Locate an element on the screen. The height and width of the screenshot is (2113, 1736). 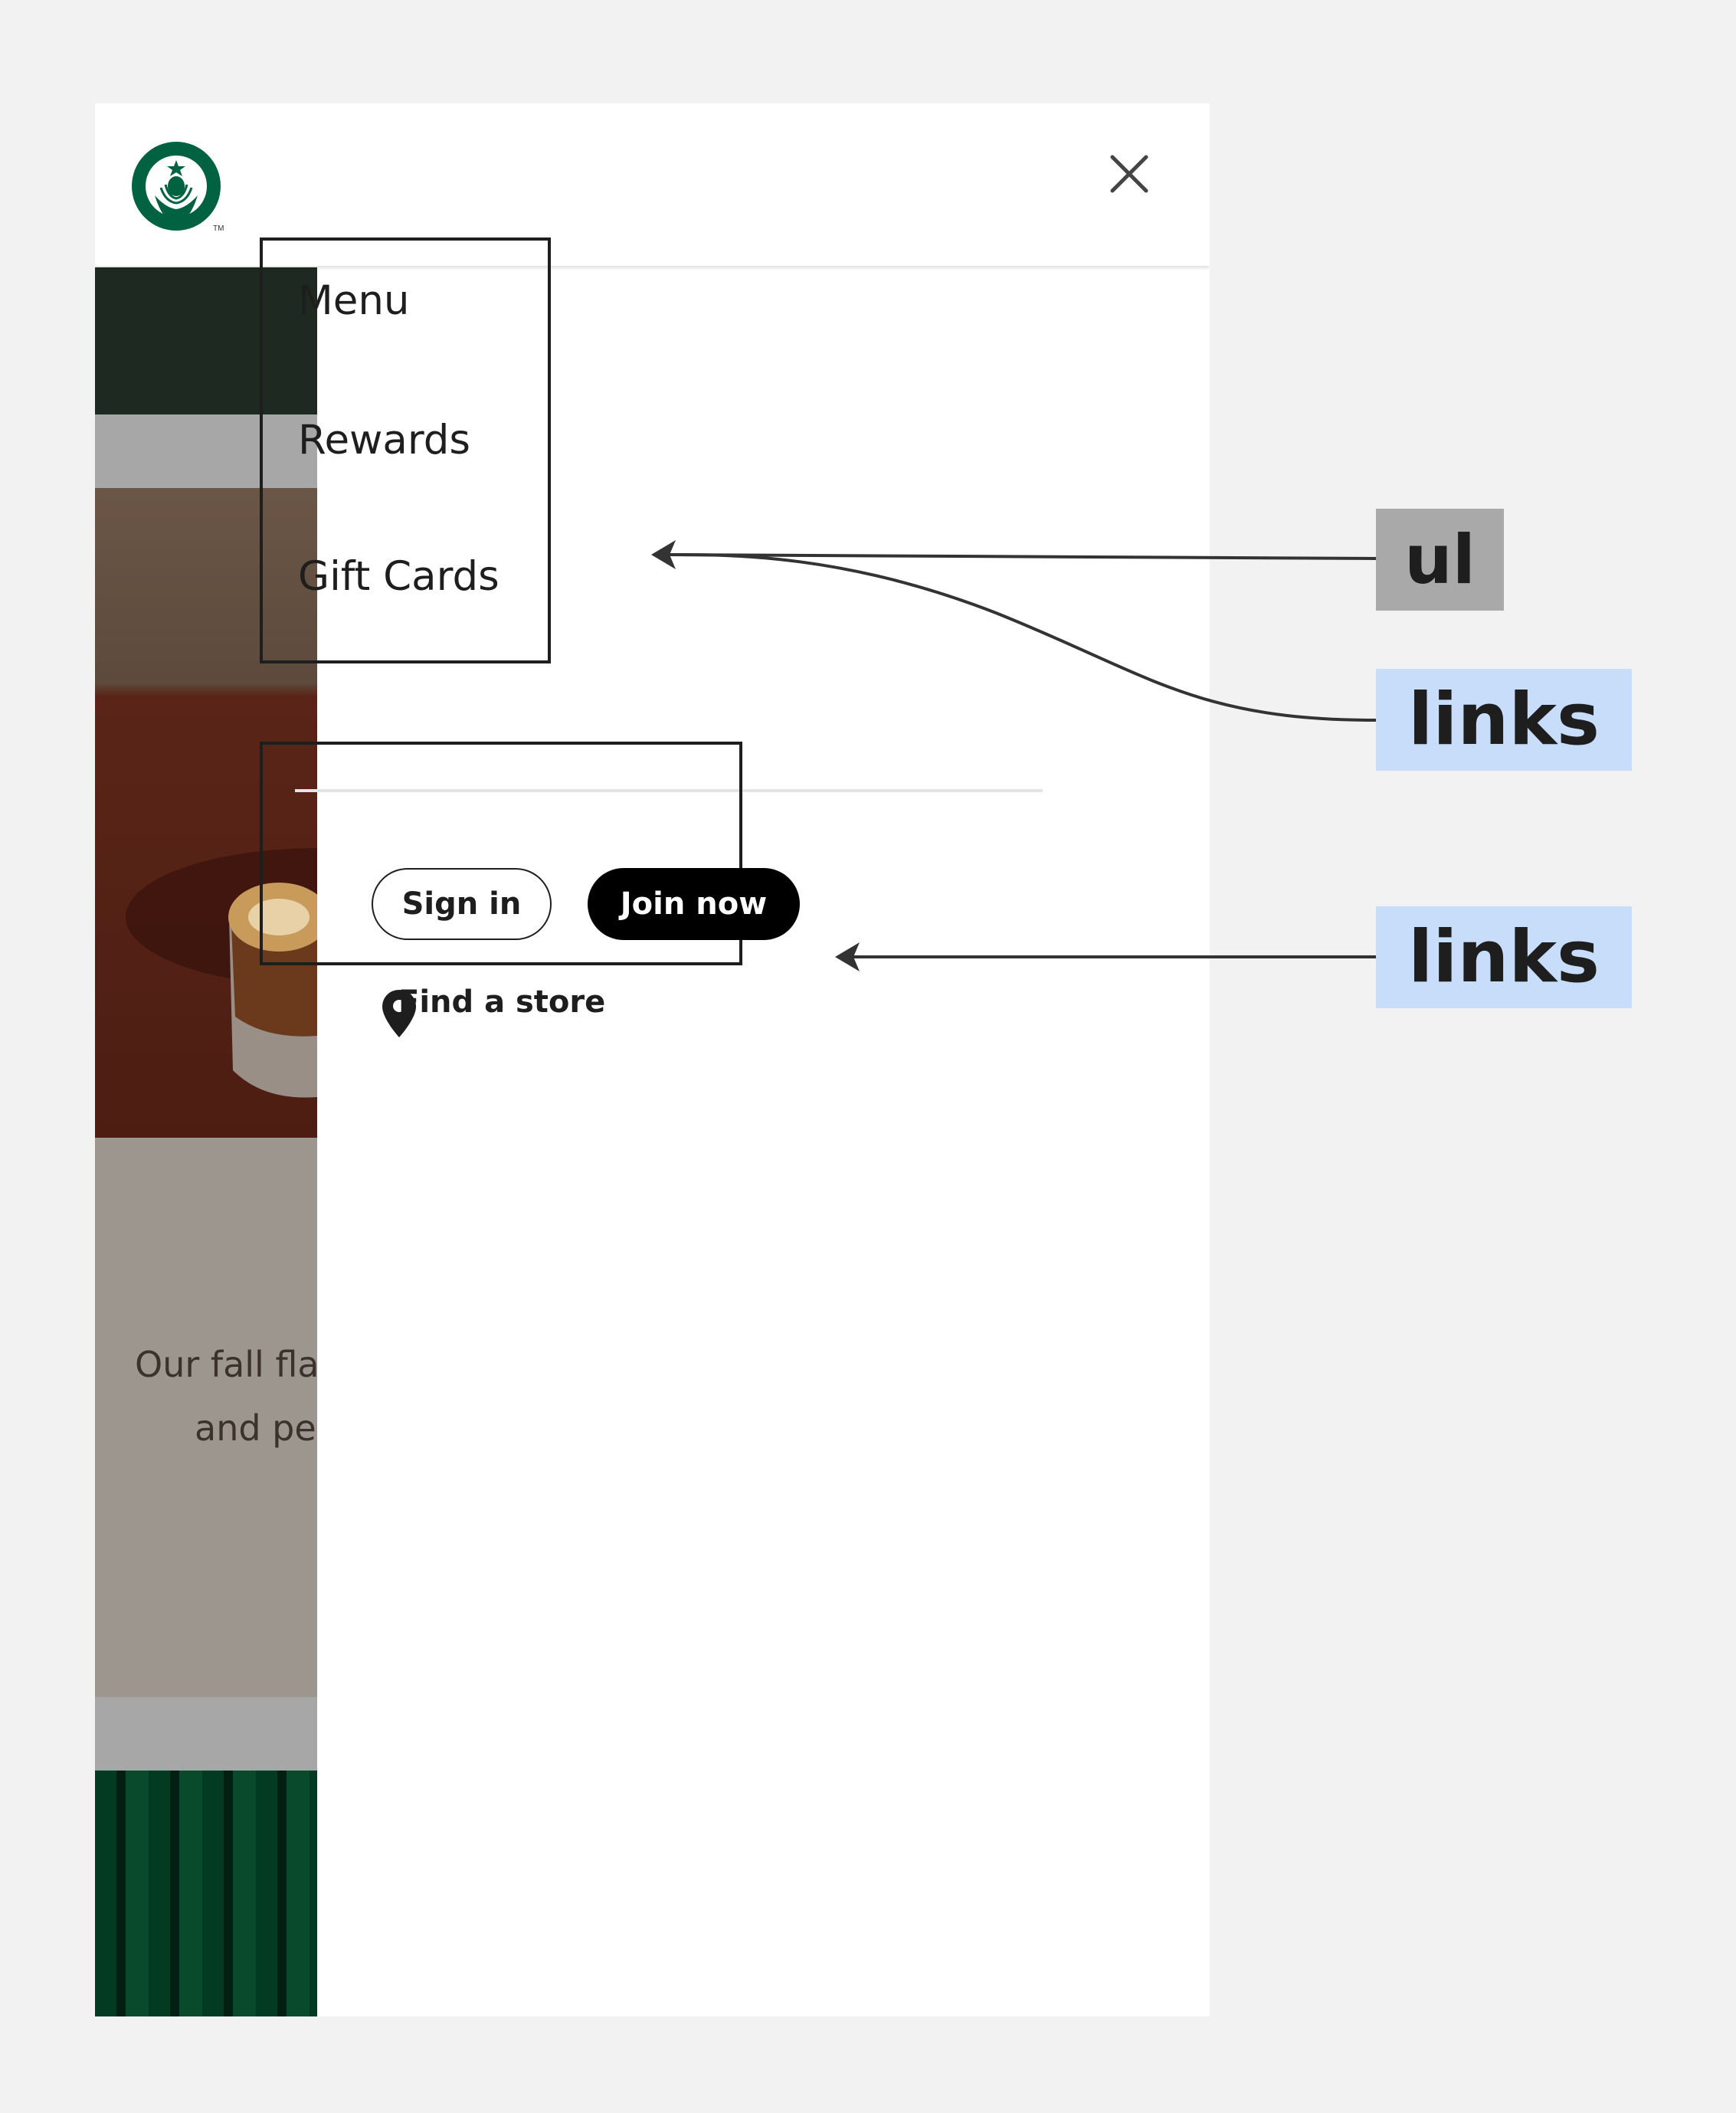
bg-green-band is located at coordinates (206, 1893).